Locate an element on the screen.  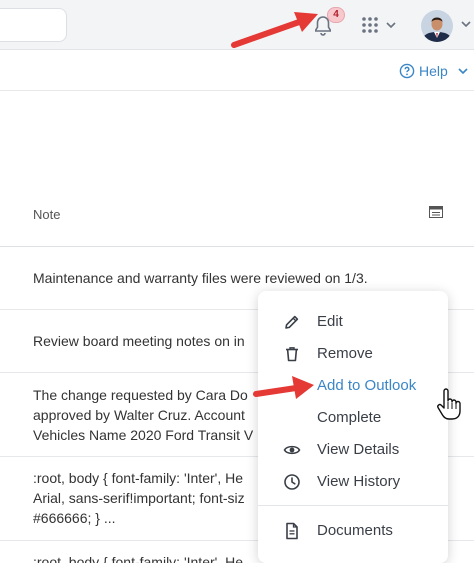
help-label: Help is located at coordinates (433, 71).